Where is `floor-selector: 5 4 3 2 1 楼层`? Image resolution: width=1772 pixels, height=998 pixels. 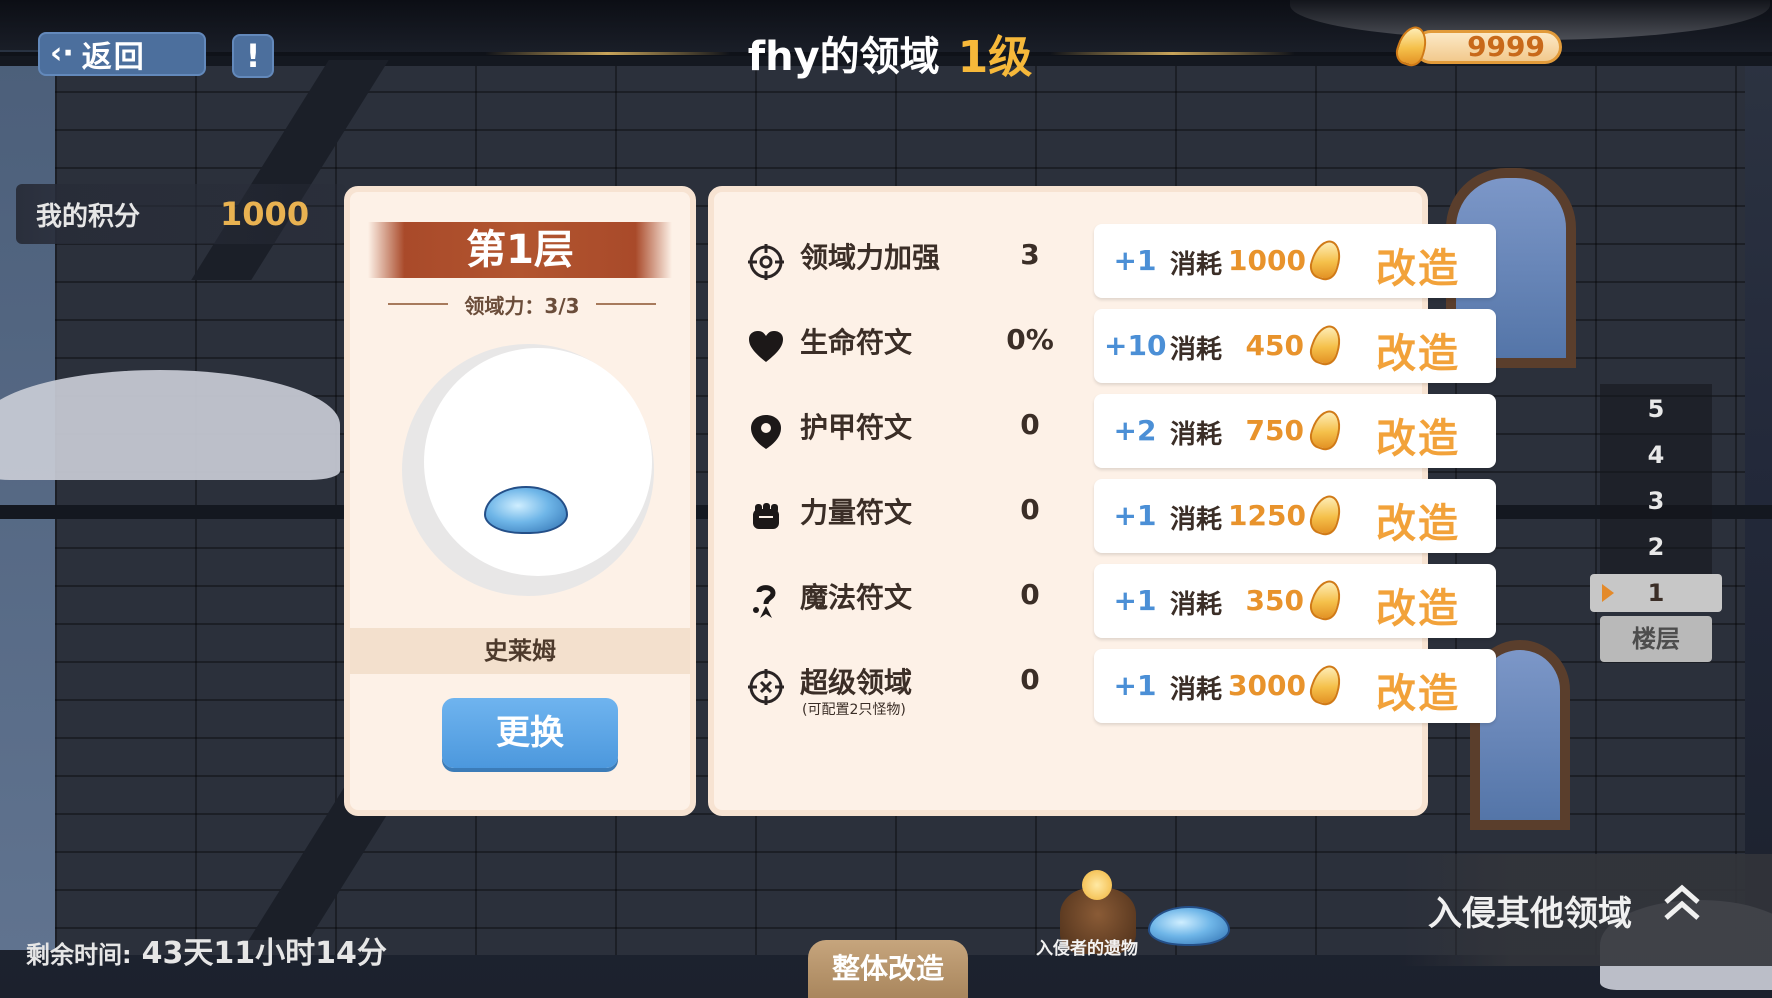
floor-selector: 5 4 3 2 1 楼层 is located at coordinates (1656, 525).